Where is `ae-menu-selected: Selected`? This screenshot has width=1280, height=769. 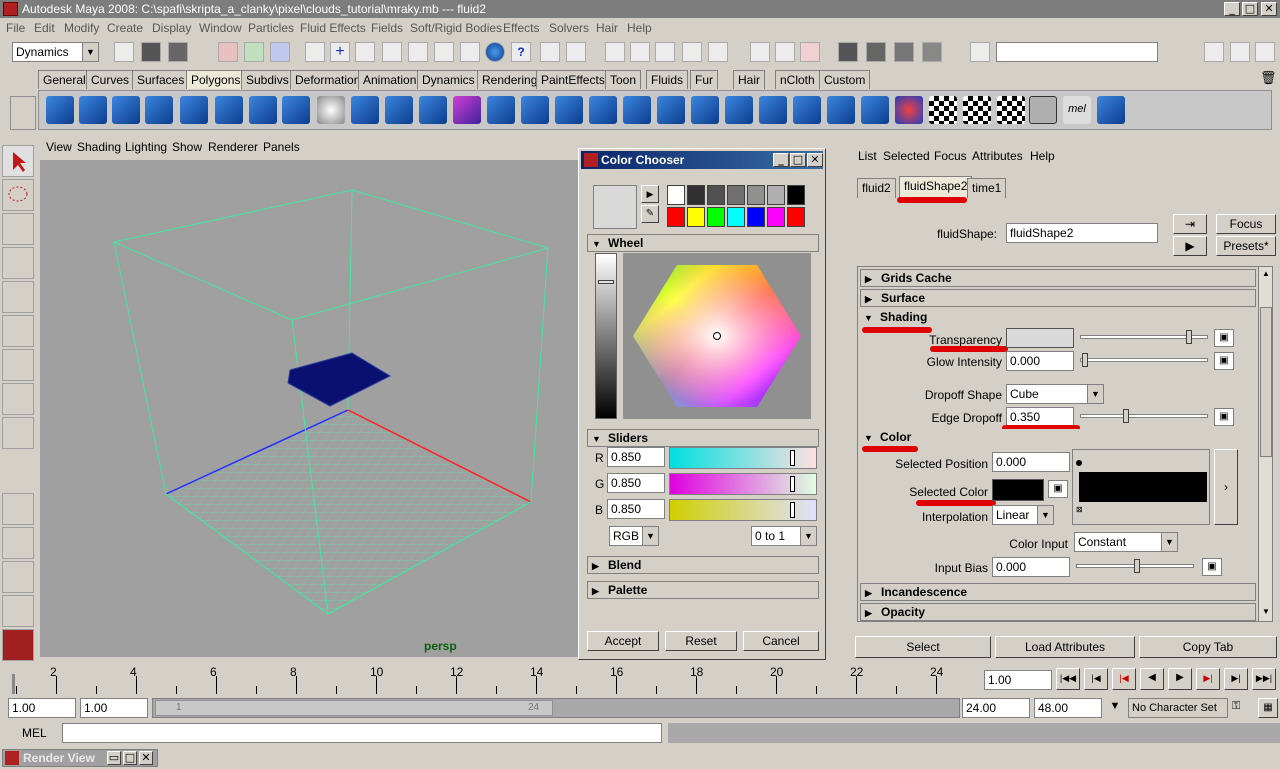 ae-menu-selected: Selected is located at coordinates (906, 156).